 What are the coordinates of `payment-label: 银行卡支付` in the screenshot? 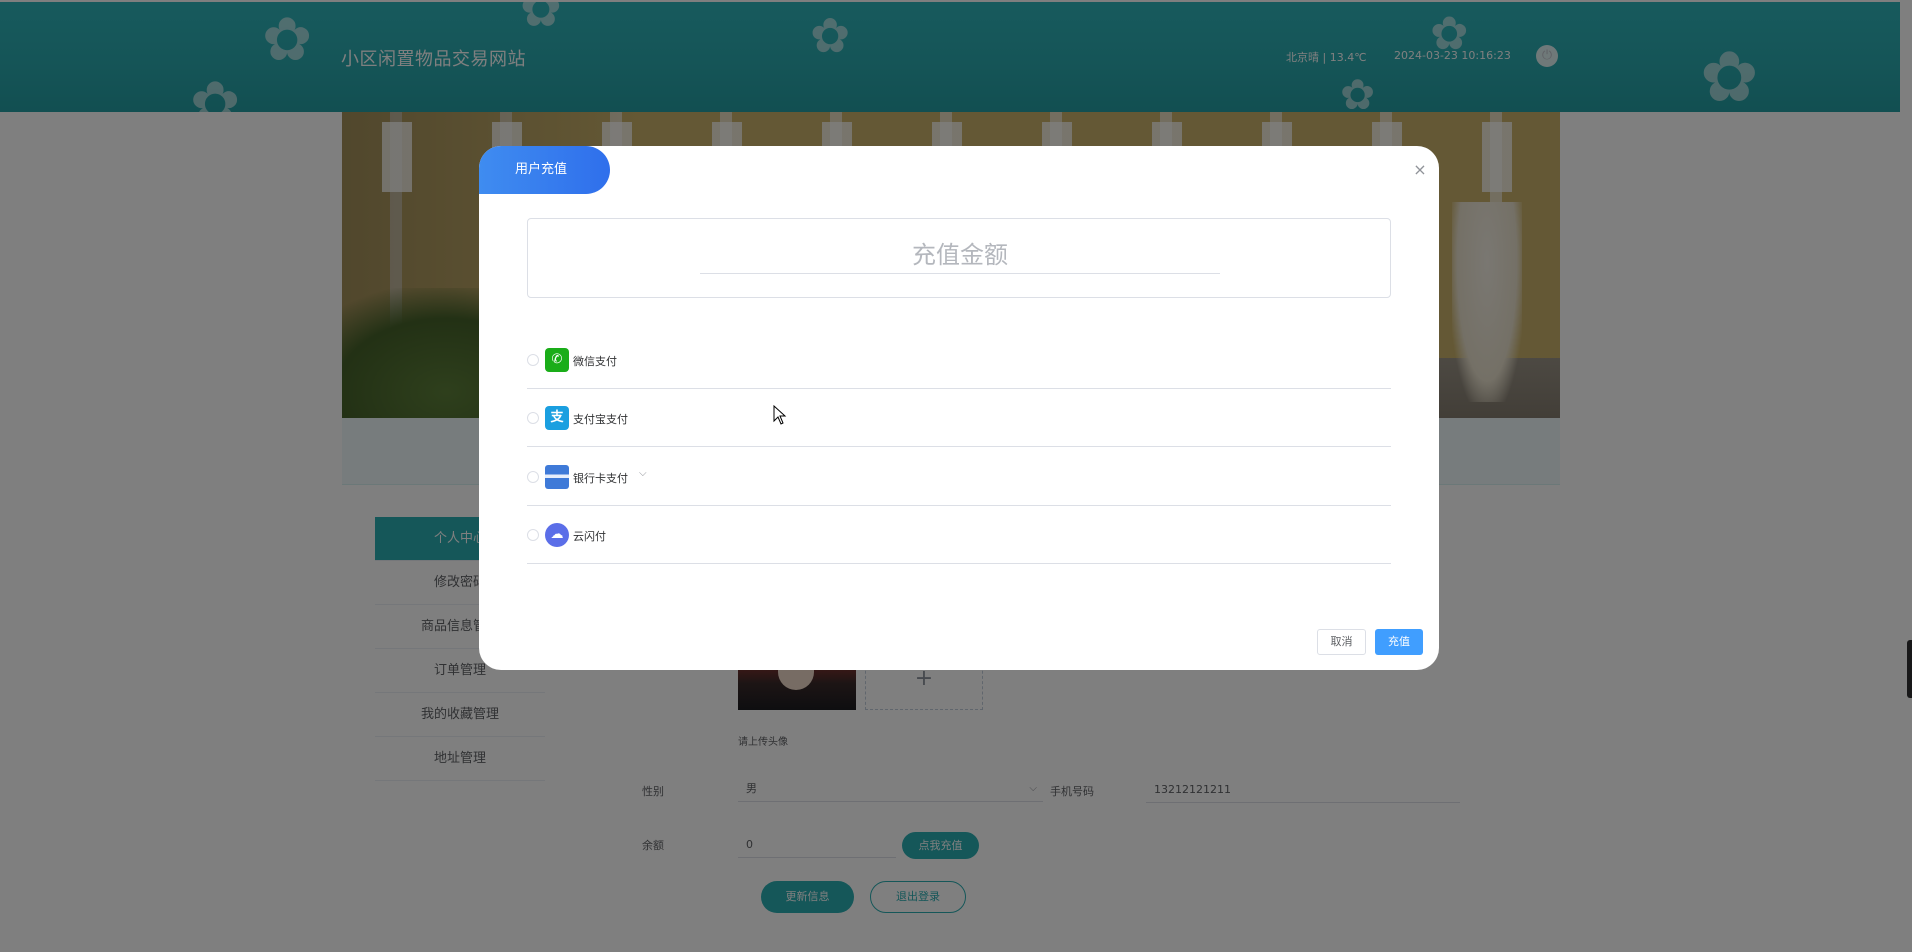 It's located at (600, 478).